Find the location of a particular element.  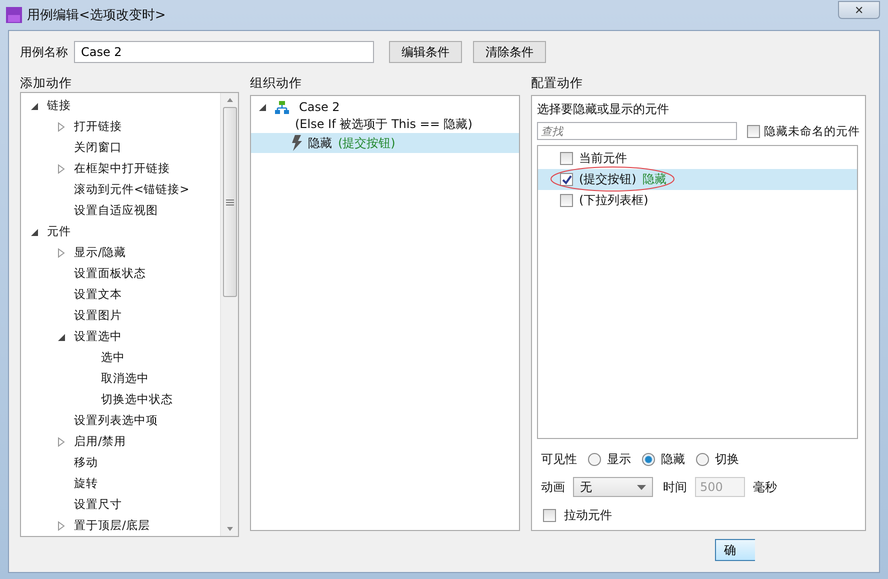

action-target: (提交按钮) is located at coordinates (367, 143).